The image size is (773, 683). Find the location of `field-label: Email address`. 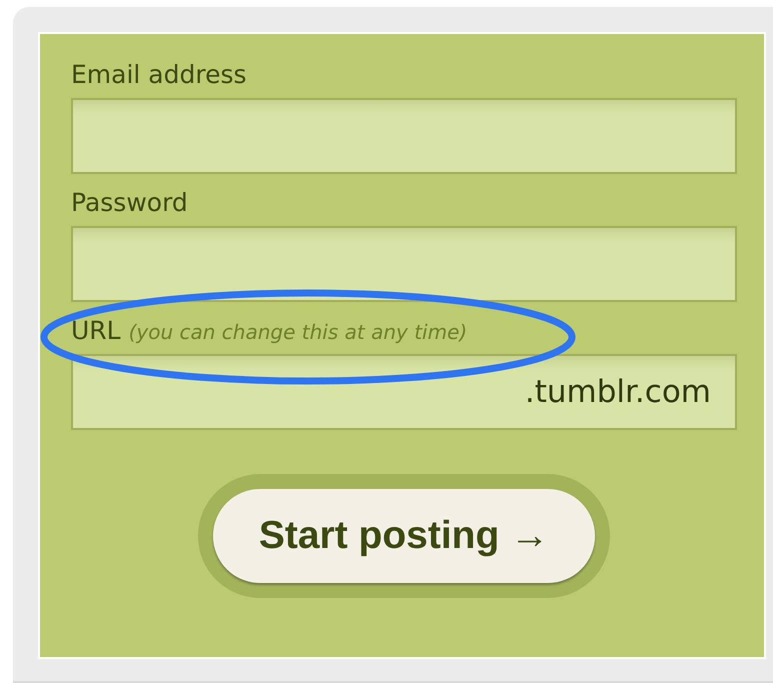

field-label: Email address is located at coordinates (159, 74).